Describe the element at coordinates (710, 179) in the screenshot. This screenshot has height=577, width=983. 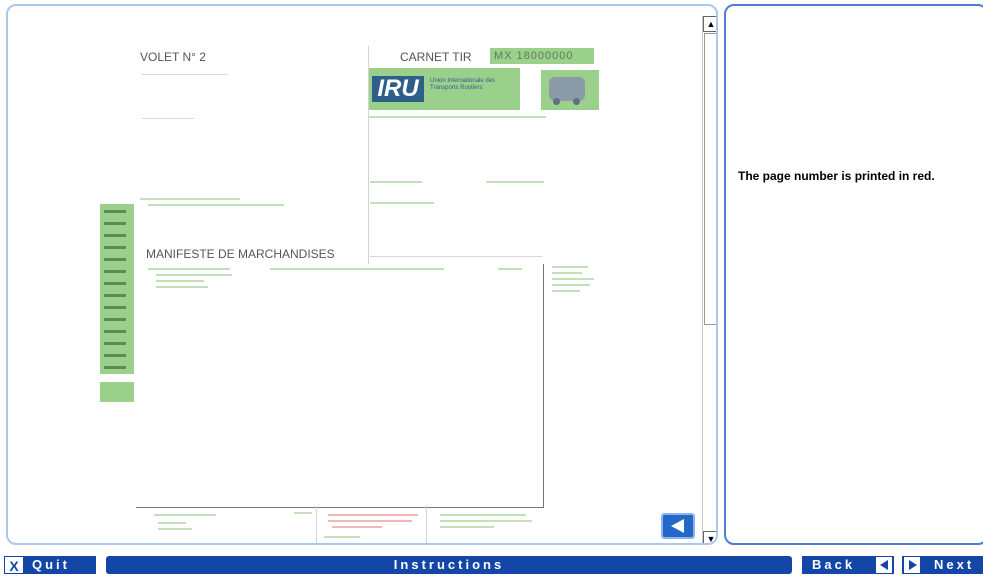
I see `scroll-thumb` at that location.